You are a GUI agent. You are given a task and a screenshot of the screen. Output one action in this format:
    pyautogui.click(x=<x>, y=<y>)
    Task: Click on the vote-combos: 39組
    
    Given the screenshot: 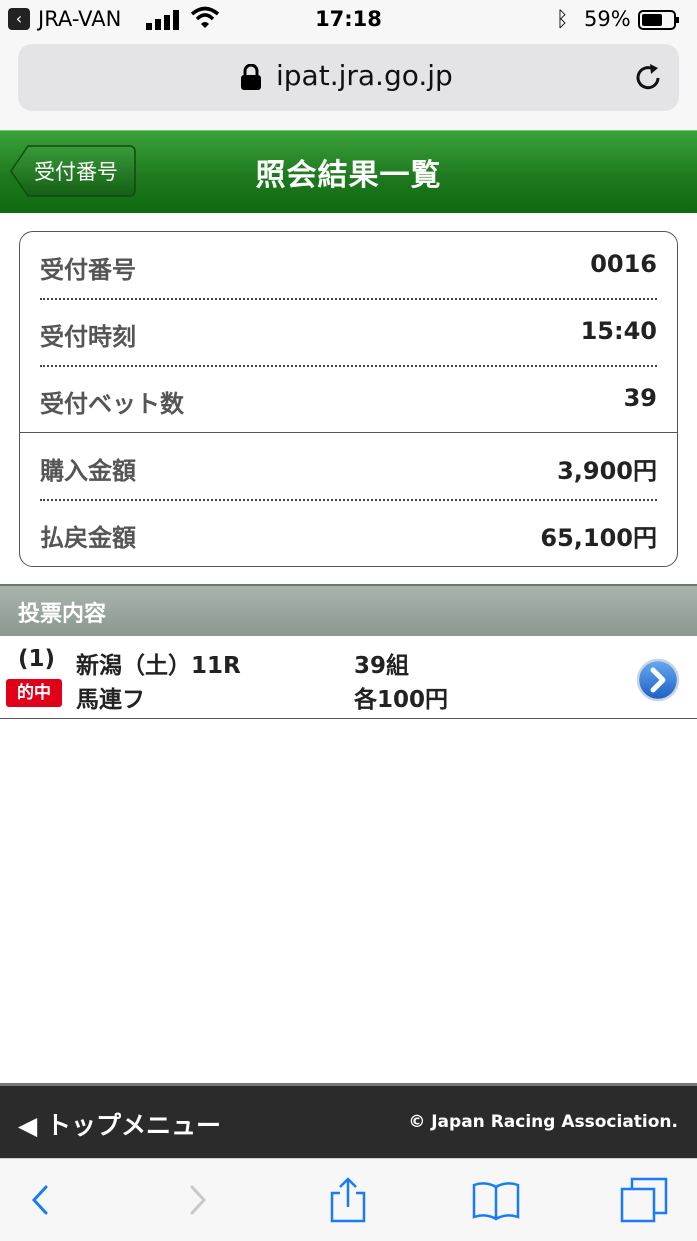 What is the action you would take?
    pyautogui.click(x=382, y=666)
    